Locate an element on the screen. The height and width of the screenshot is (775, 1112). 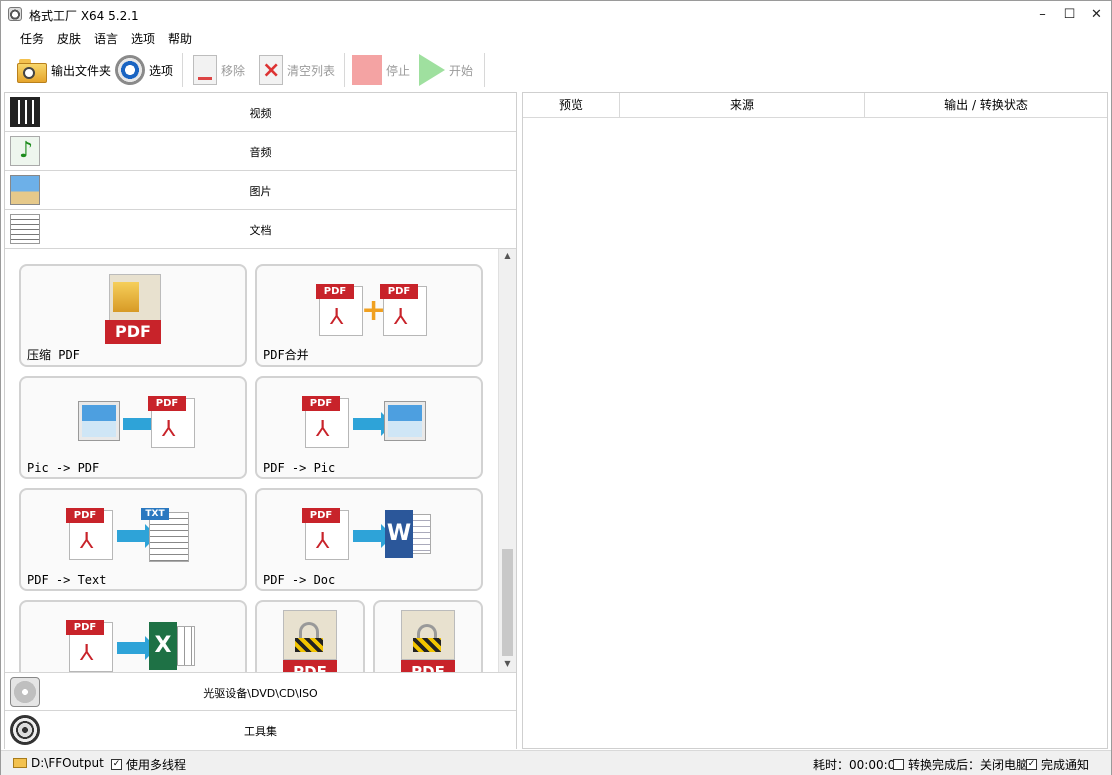
elapsed-time: 耗时：00:00:00 is located at coordinates (858, 764).